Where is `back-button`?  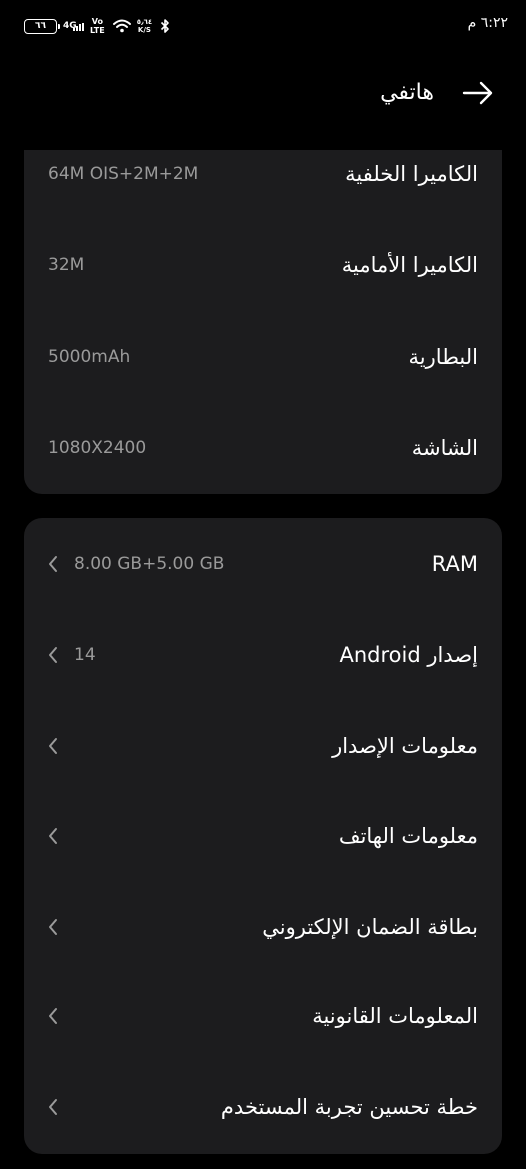 back-button is located at coordinates (478, 93).